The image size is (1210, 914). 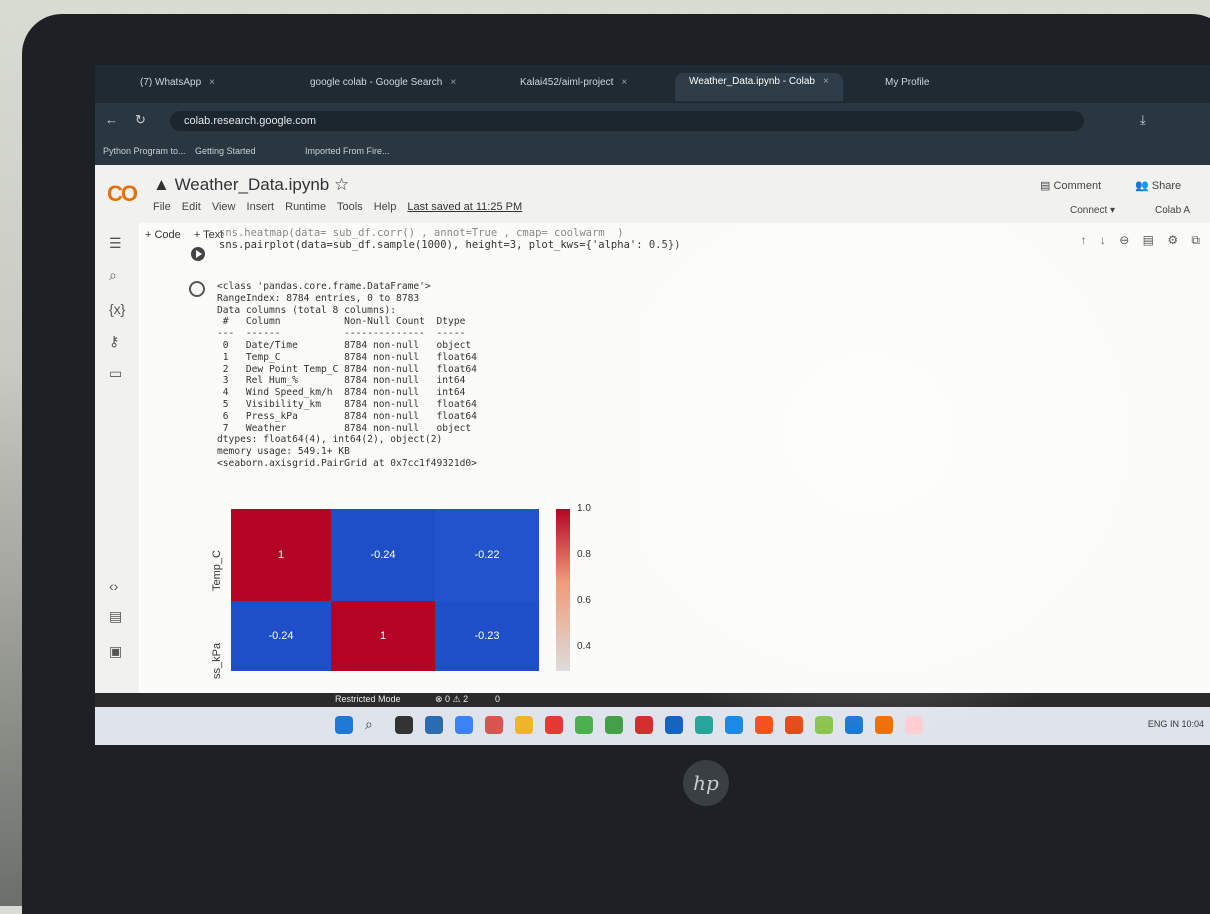 What do you see at coordinates (115, 243) in the screenshot?
I see `toc-icon: ☰` at bounding box center [115, 243].